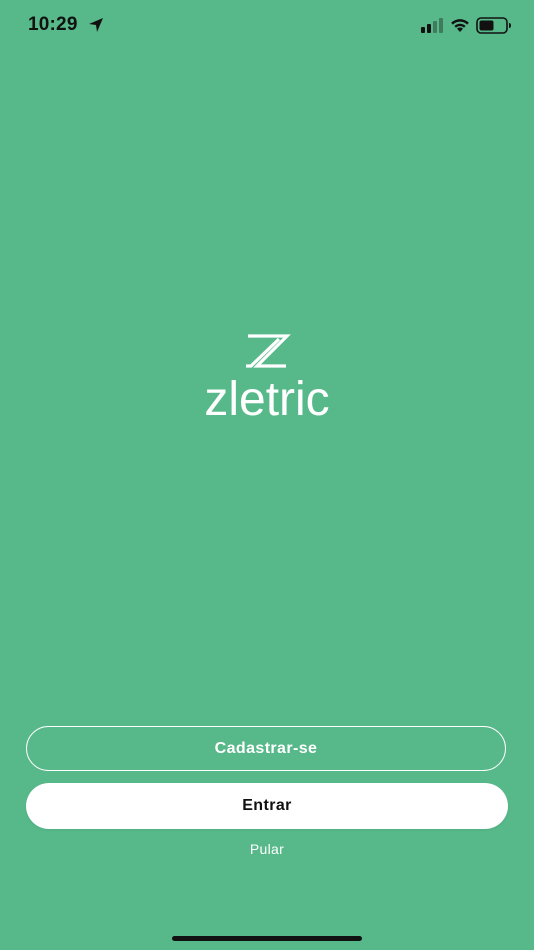 The image size is (534, 950). Describe the element at coordinates (268, 351) in the screenshot. I see `zletric-z-logo-icon` at that location.